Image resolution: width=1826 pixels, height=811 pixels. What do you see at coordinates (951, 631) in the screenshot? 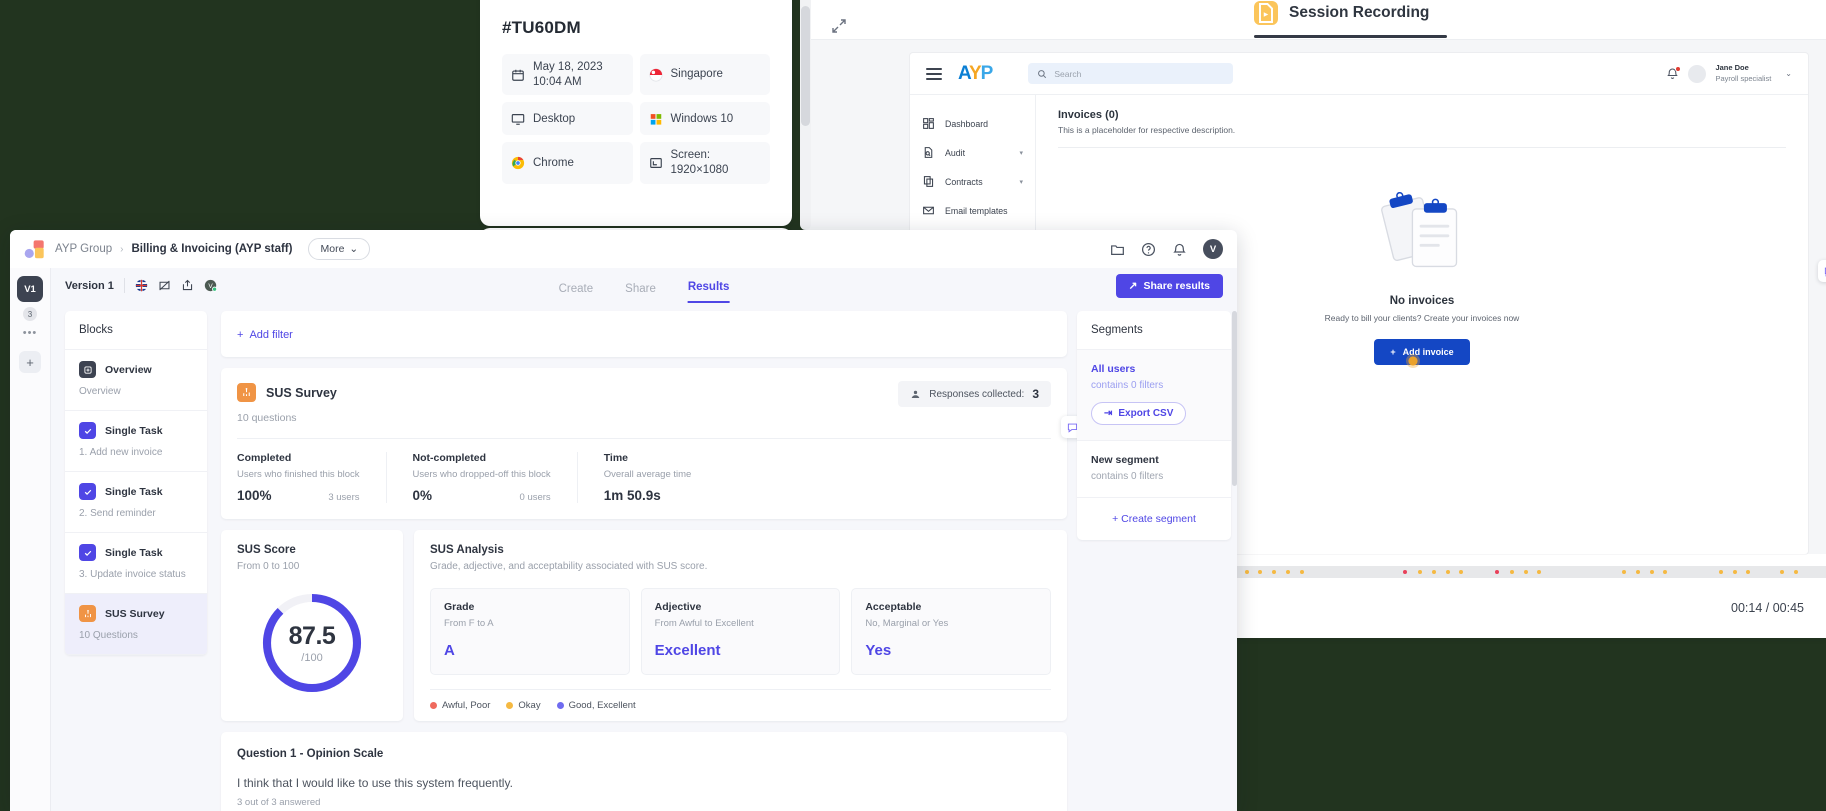
I see `analysis-box: Acceptable No, Marginal or Yes Yes` at bounding box center [951, 631].